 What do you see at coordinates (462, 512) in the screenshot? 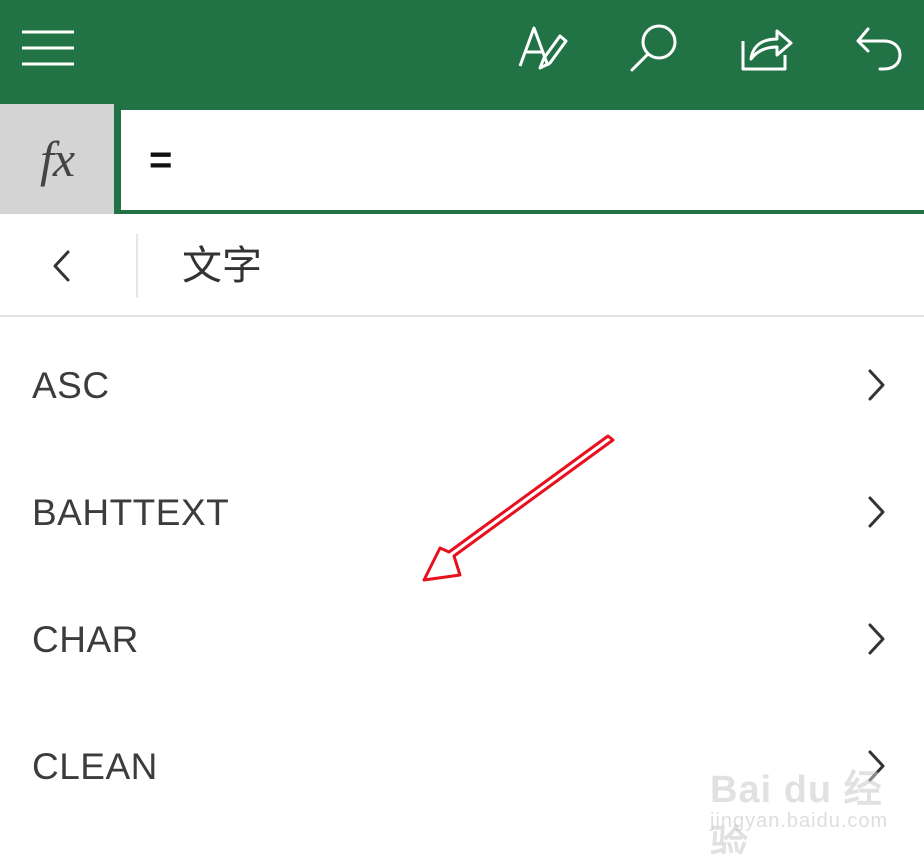
I see `function-item-bahttext: BAHTTEXT` at bounding box center [462, 512].